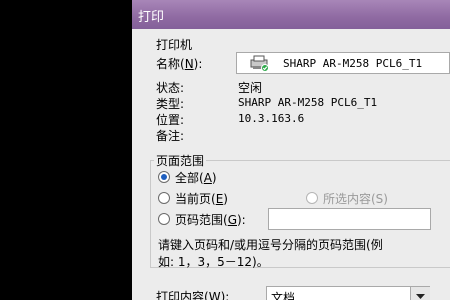 Image resolution: width=450 pixels, height=300 pixels. I want to click on printer-icon, so click(259, 63).